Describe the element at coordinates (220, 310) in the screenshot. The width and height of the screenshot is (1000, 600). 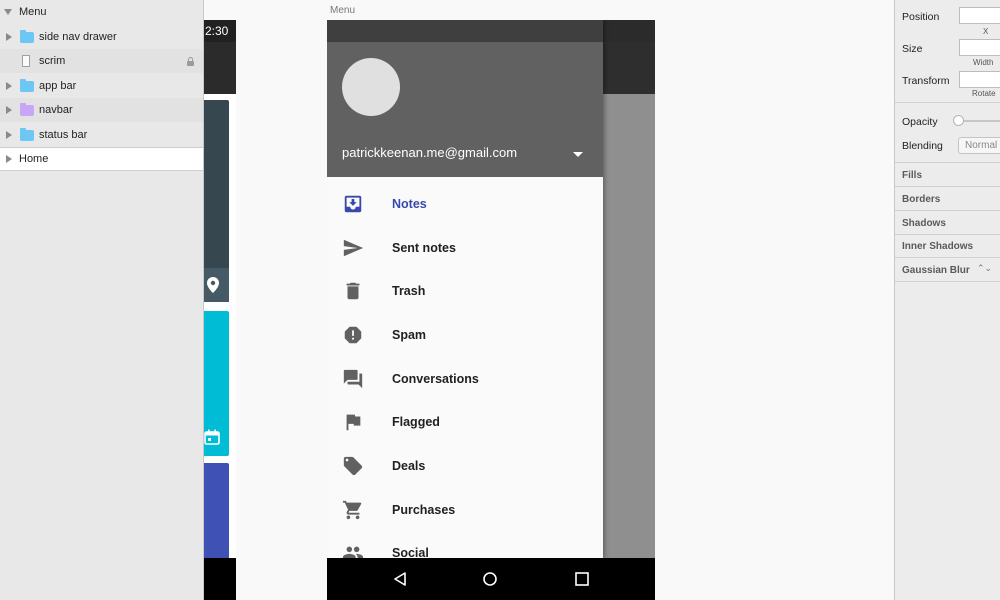
I see `home-artboard-peek: 2:30` at that location.